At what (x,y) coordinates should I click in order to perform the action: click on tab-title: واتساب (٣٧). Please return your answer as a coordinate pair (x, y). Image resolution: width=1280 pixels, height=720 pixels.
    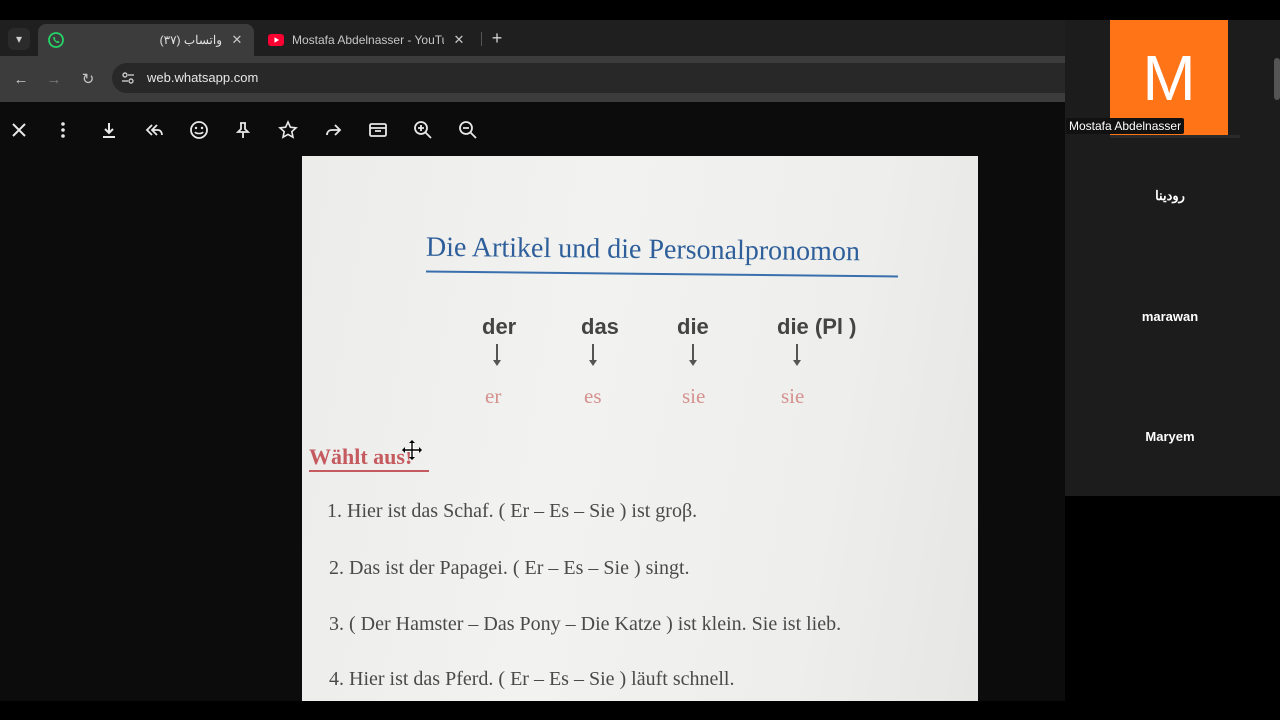
    Looking at the image, I should click on (190, 40).